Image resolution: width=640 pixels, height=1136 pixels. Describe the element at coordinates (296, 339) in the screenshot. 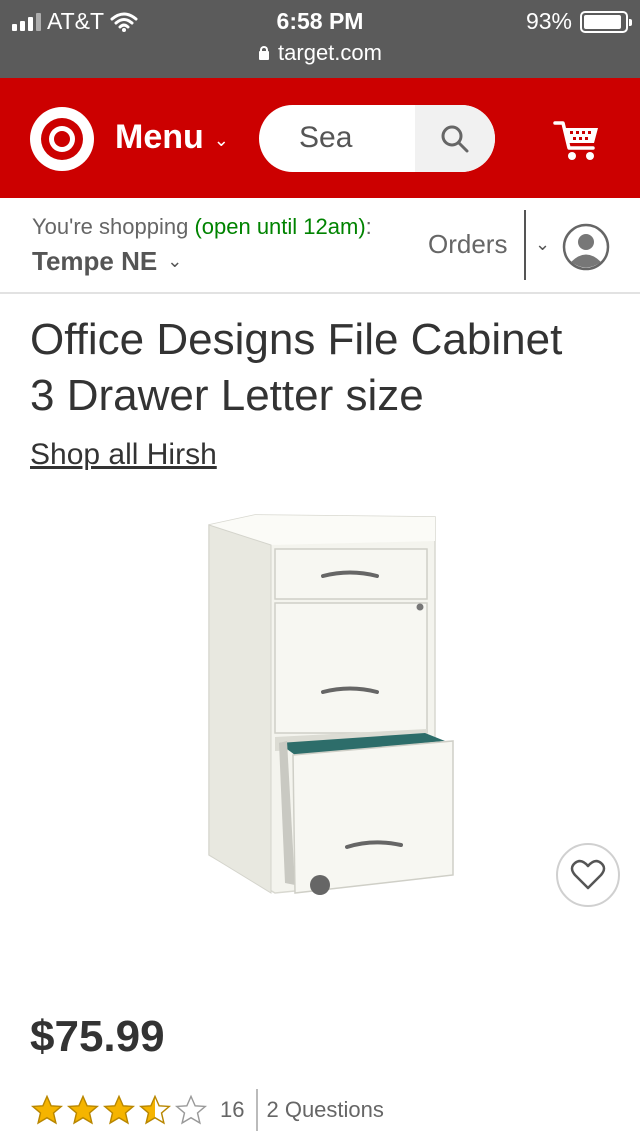

I see `product-title-line-1: Office Designs File Cabinet` at that location.